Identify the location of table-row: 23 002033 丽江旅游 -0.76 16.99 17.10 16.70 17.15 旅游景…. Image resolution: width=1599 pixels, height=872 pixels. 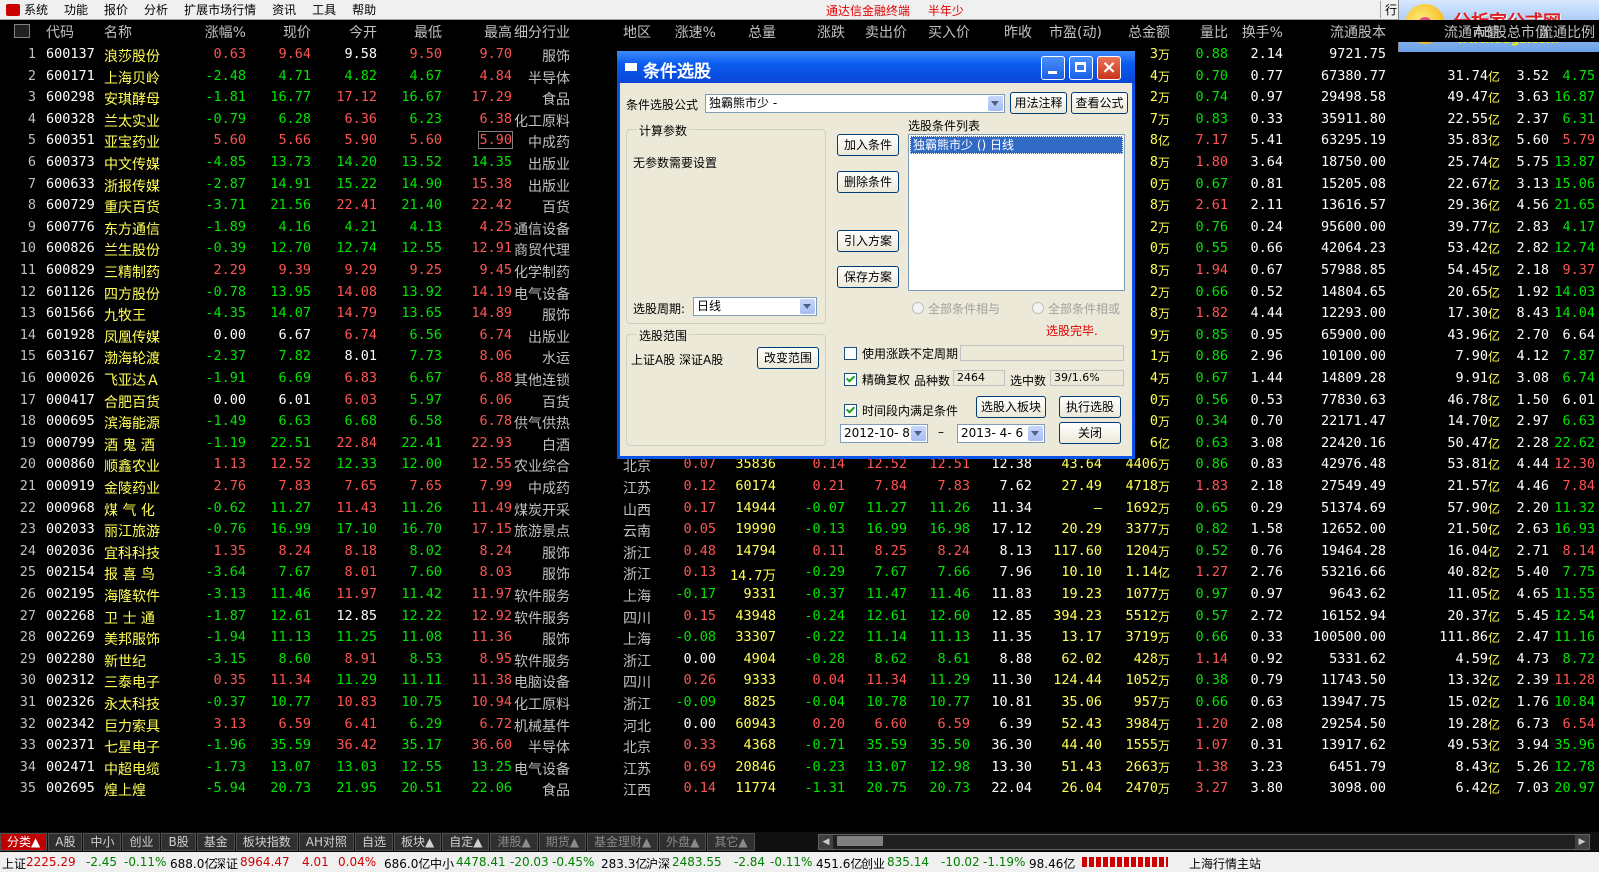
(799, 529).